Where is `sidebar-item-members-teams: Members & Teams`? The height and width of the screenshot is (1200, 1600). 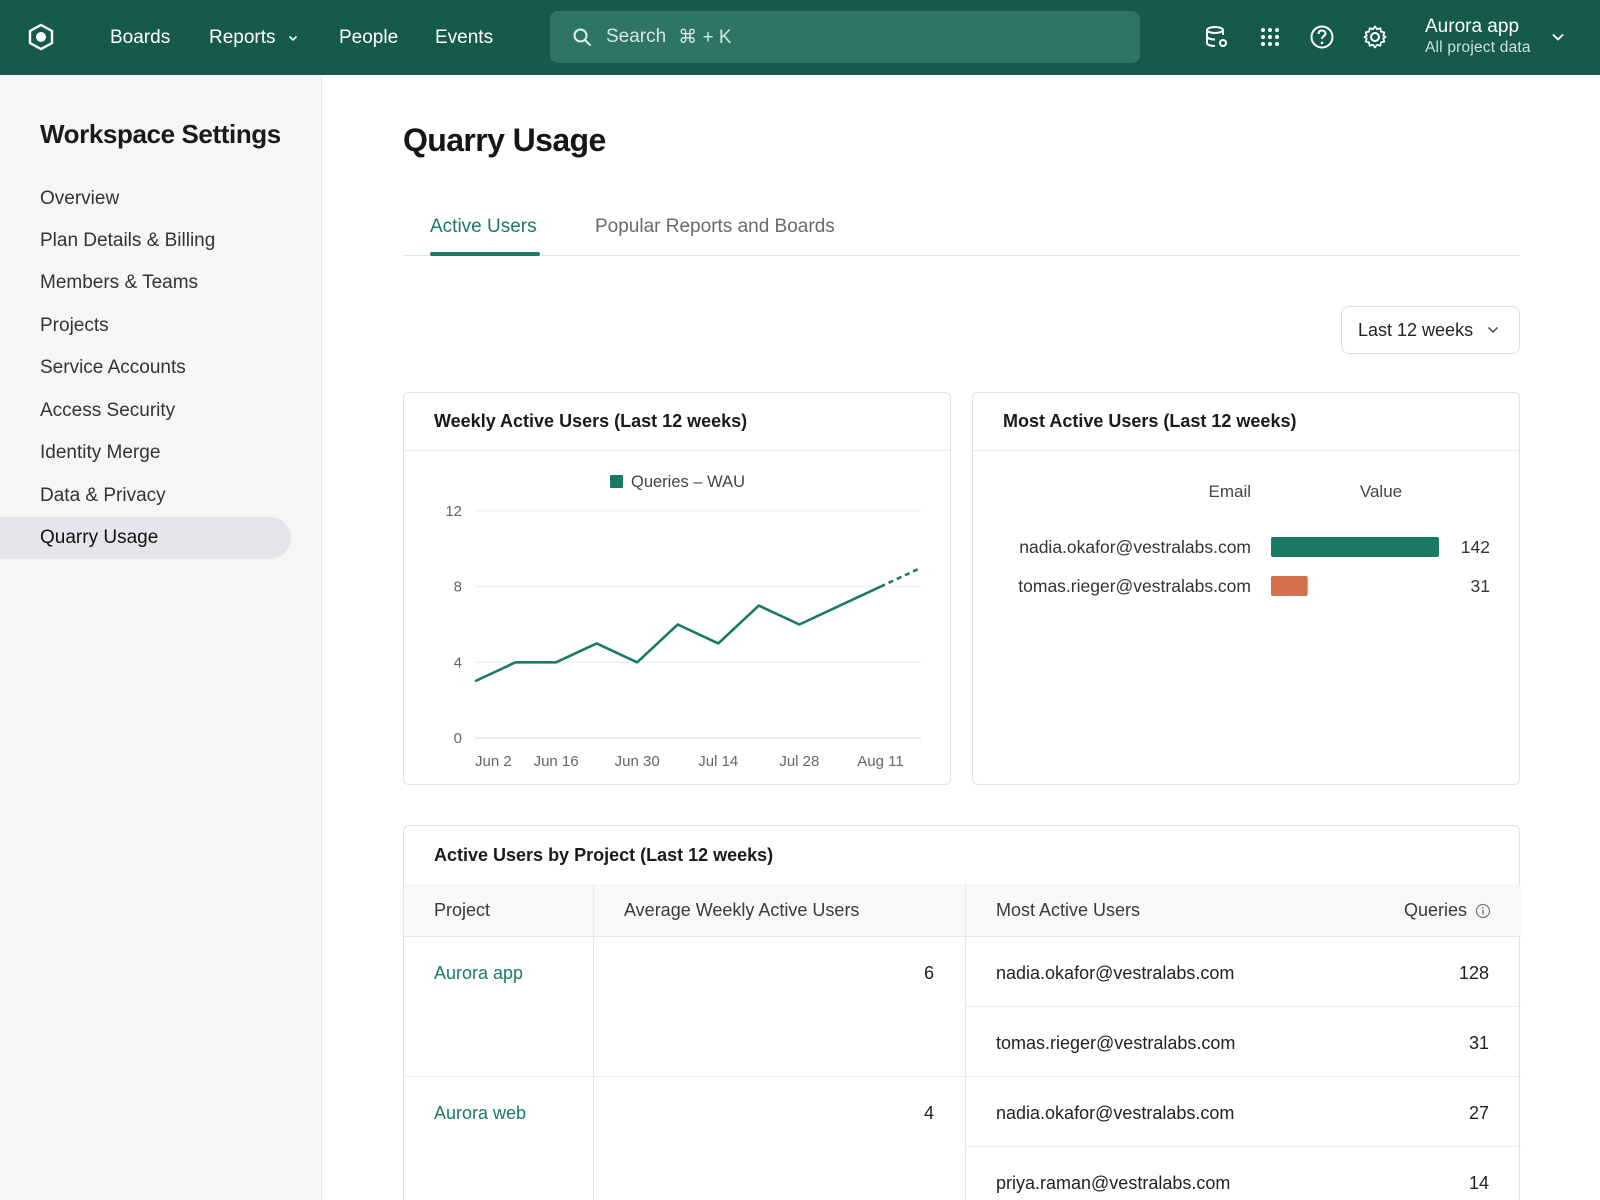 sidebar-item-members-teams: Members & Teams is located at coordinates (145, 283).